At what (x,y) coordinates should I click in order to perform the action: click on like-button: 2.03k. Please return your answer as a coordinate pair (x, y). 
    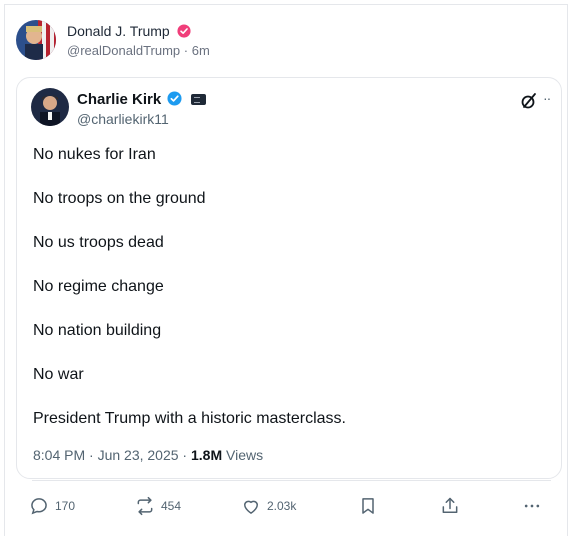
    Looking at the image, I should click on (268, 506).